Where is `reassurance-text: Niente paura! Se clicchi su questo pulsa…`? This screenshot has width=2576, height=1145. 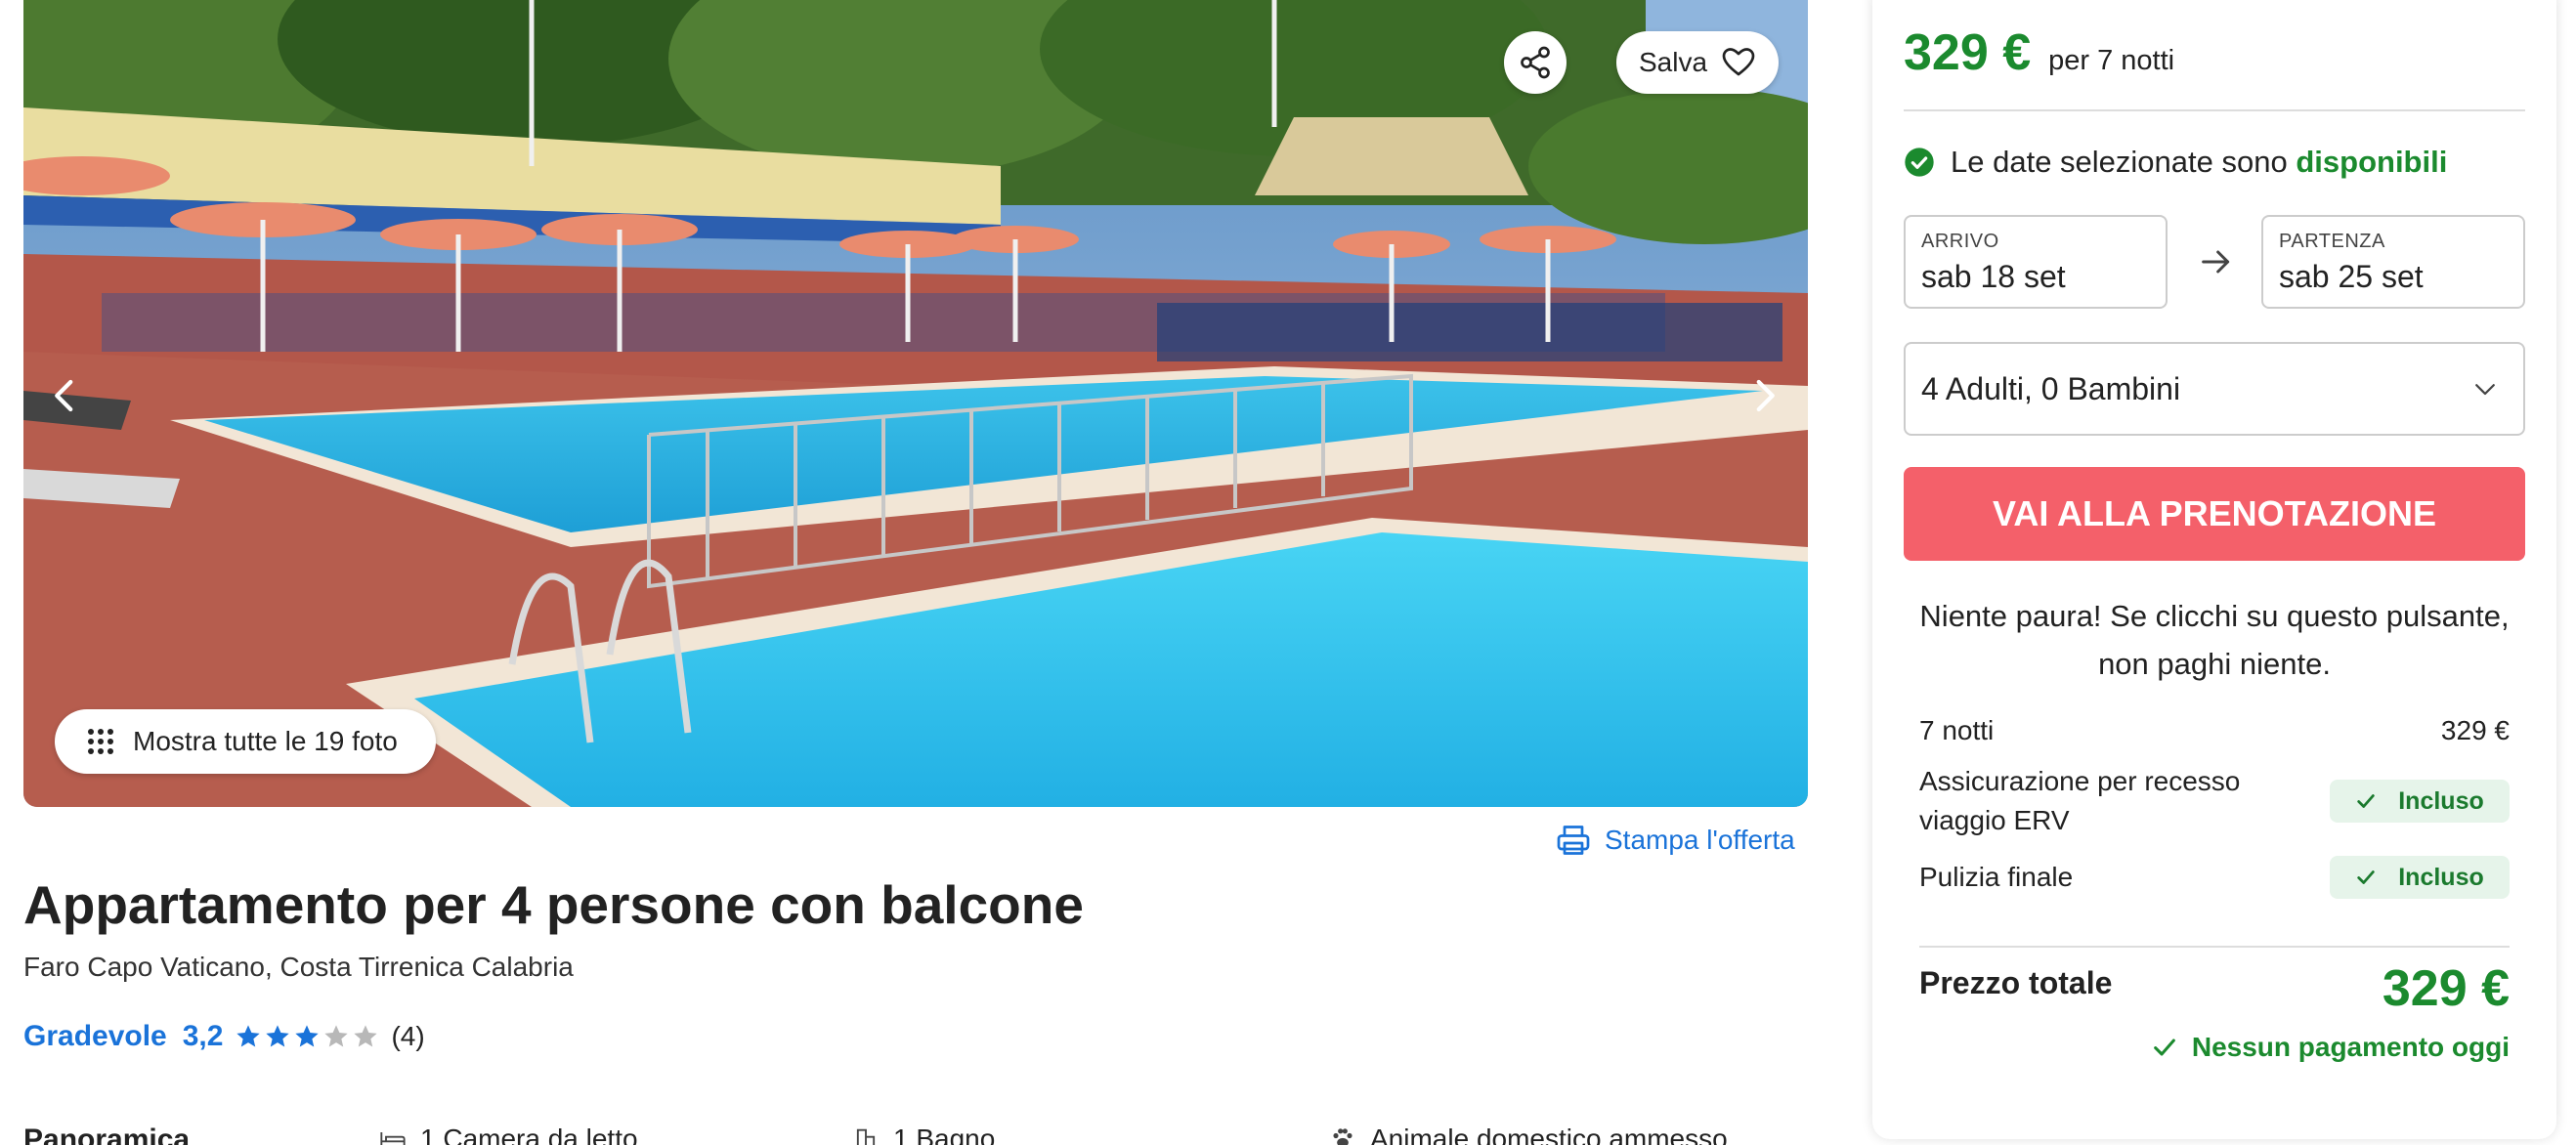 reassurance-text: Niente paura! Se clicchi su questo pulsa… is located at coordinates (2215, 640).